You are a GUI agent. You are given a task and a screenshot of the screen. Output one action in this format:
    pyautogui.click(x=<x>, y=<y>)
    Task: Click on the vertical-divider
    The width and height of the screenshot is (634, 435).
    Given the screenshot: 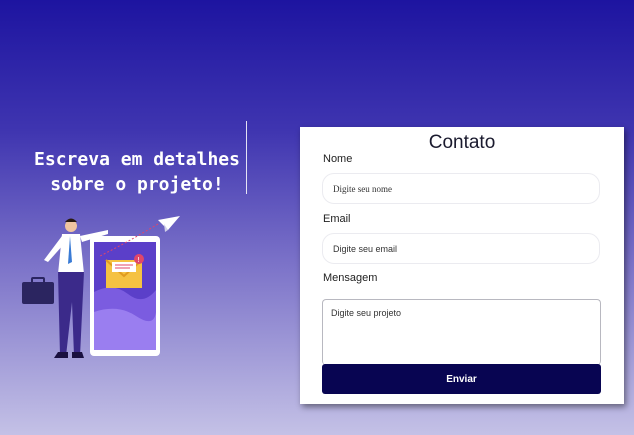 What is the action you would take?
    pyautogui.click(x=246, y=157)
    